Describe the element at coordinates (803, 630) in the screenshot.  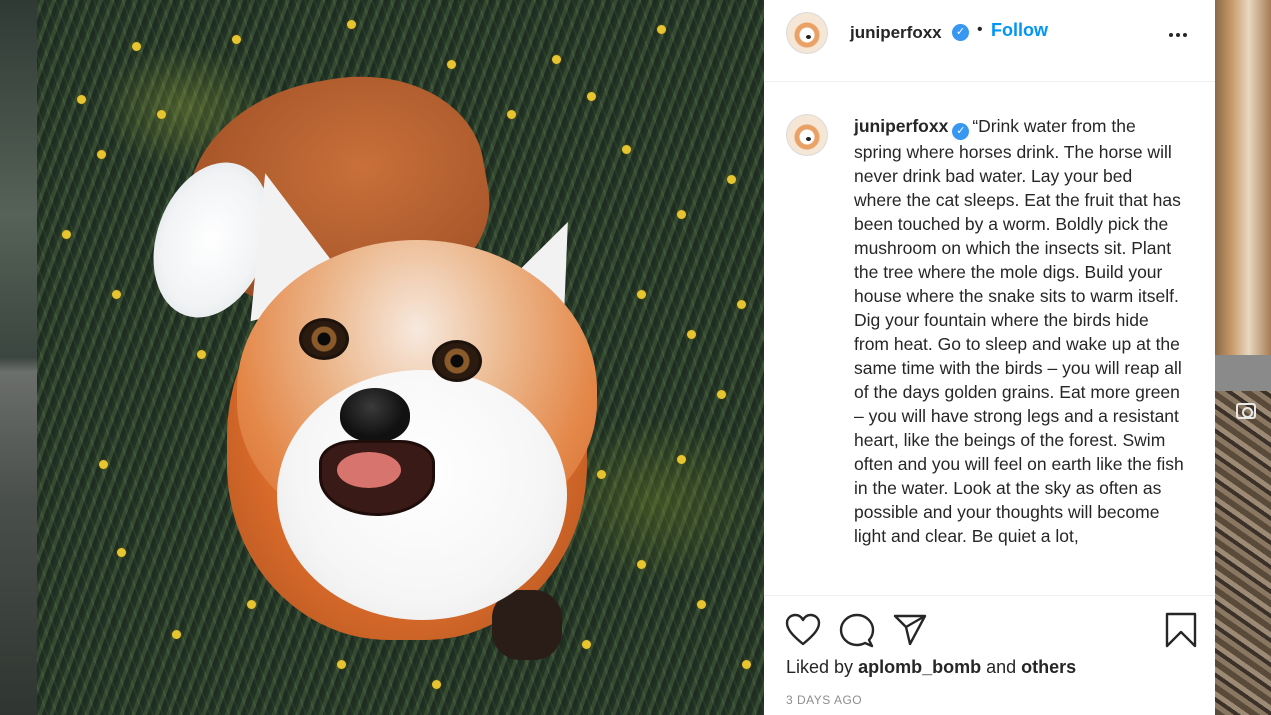
I see `heart-icon` at that location.